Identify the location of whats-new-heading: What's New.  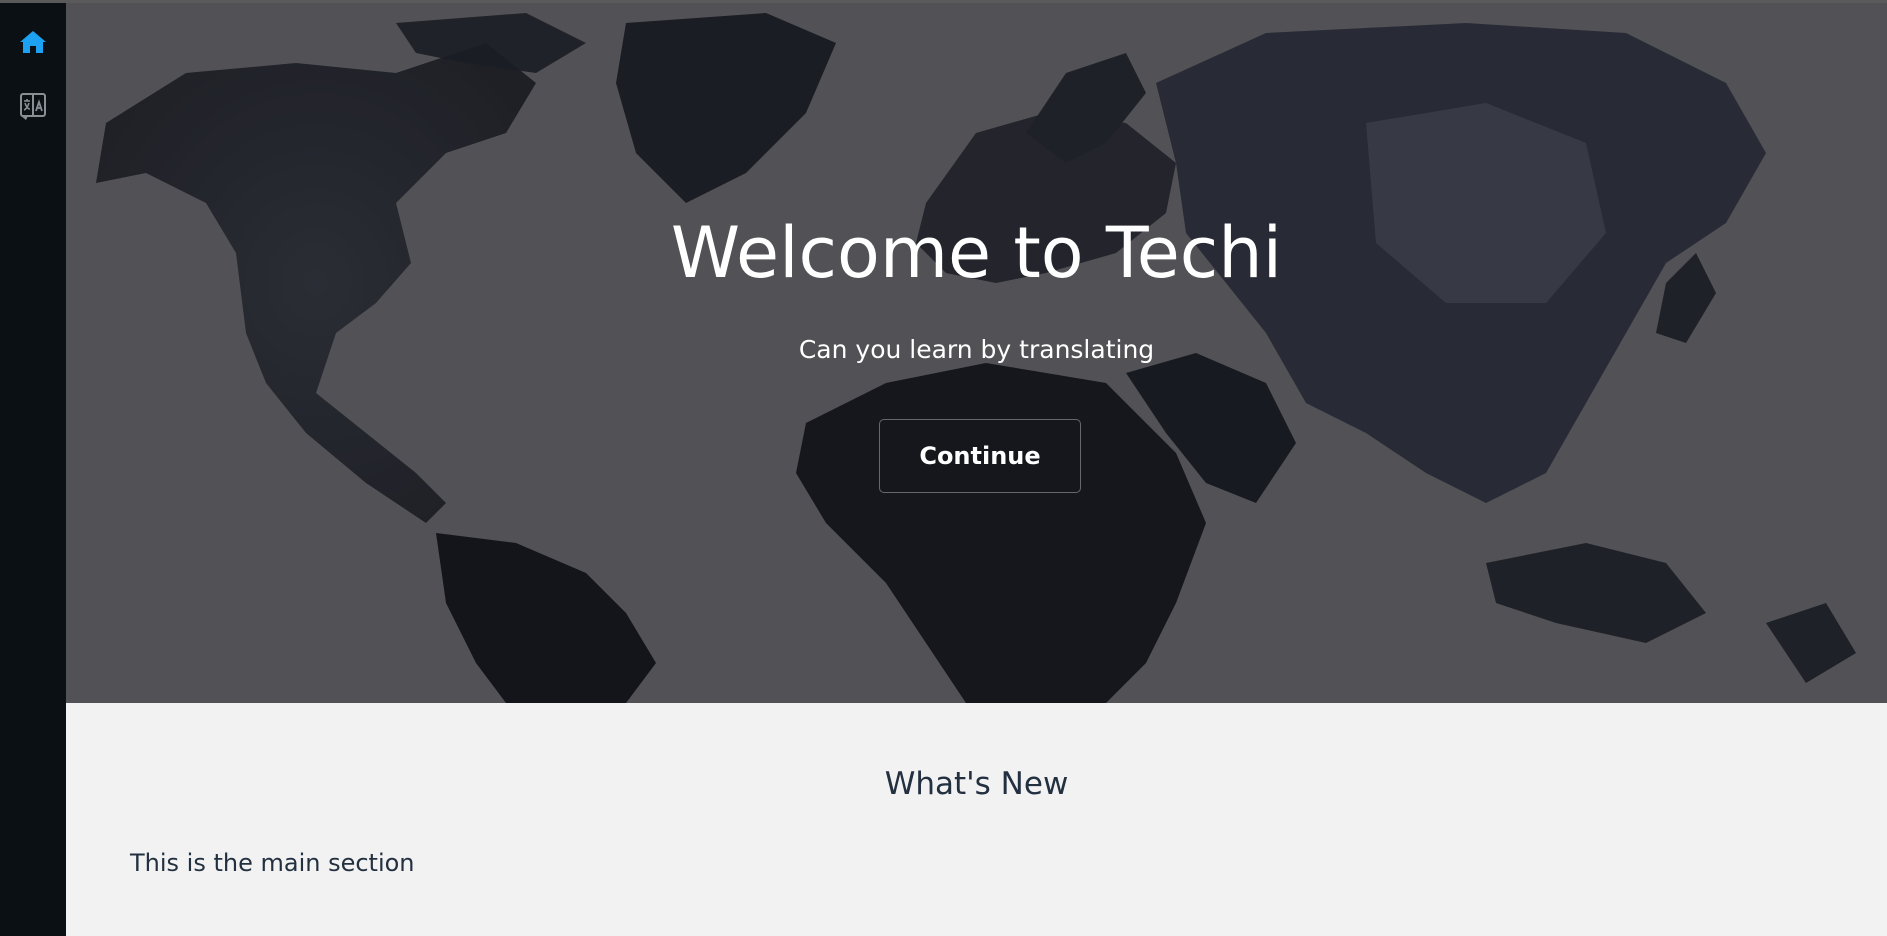
(976, 784).